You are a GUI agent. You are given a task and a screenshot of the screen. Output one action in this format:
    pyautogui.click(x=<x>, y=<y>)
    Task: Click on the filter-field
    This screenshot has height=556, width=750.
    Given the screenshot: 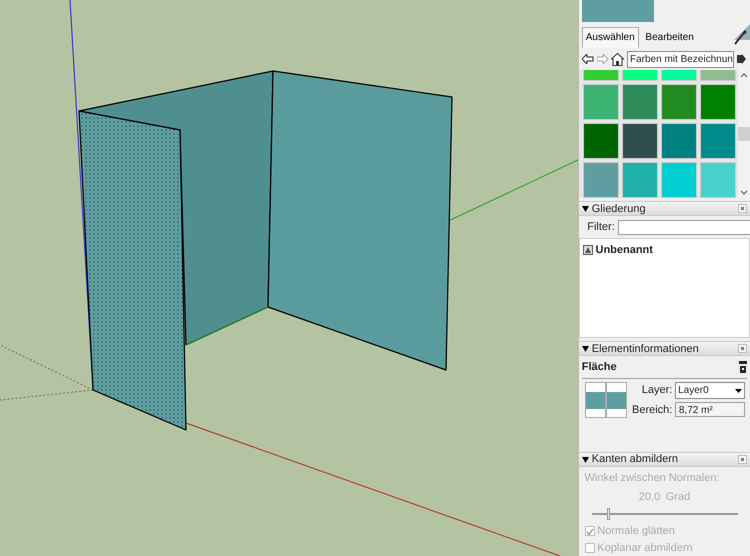 What is the action you would take?
    pyautogui.click(x=684, y=227)
    